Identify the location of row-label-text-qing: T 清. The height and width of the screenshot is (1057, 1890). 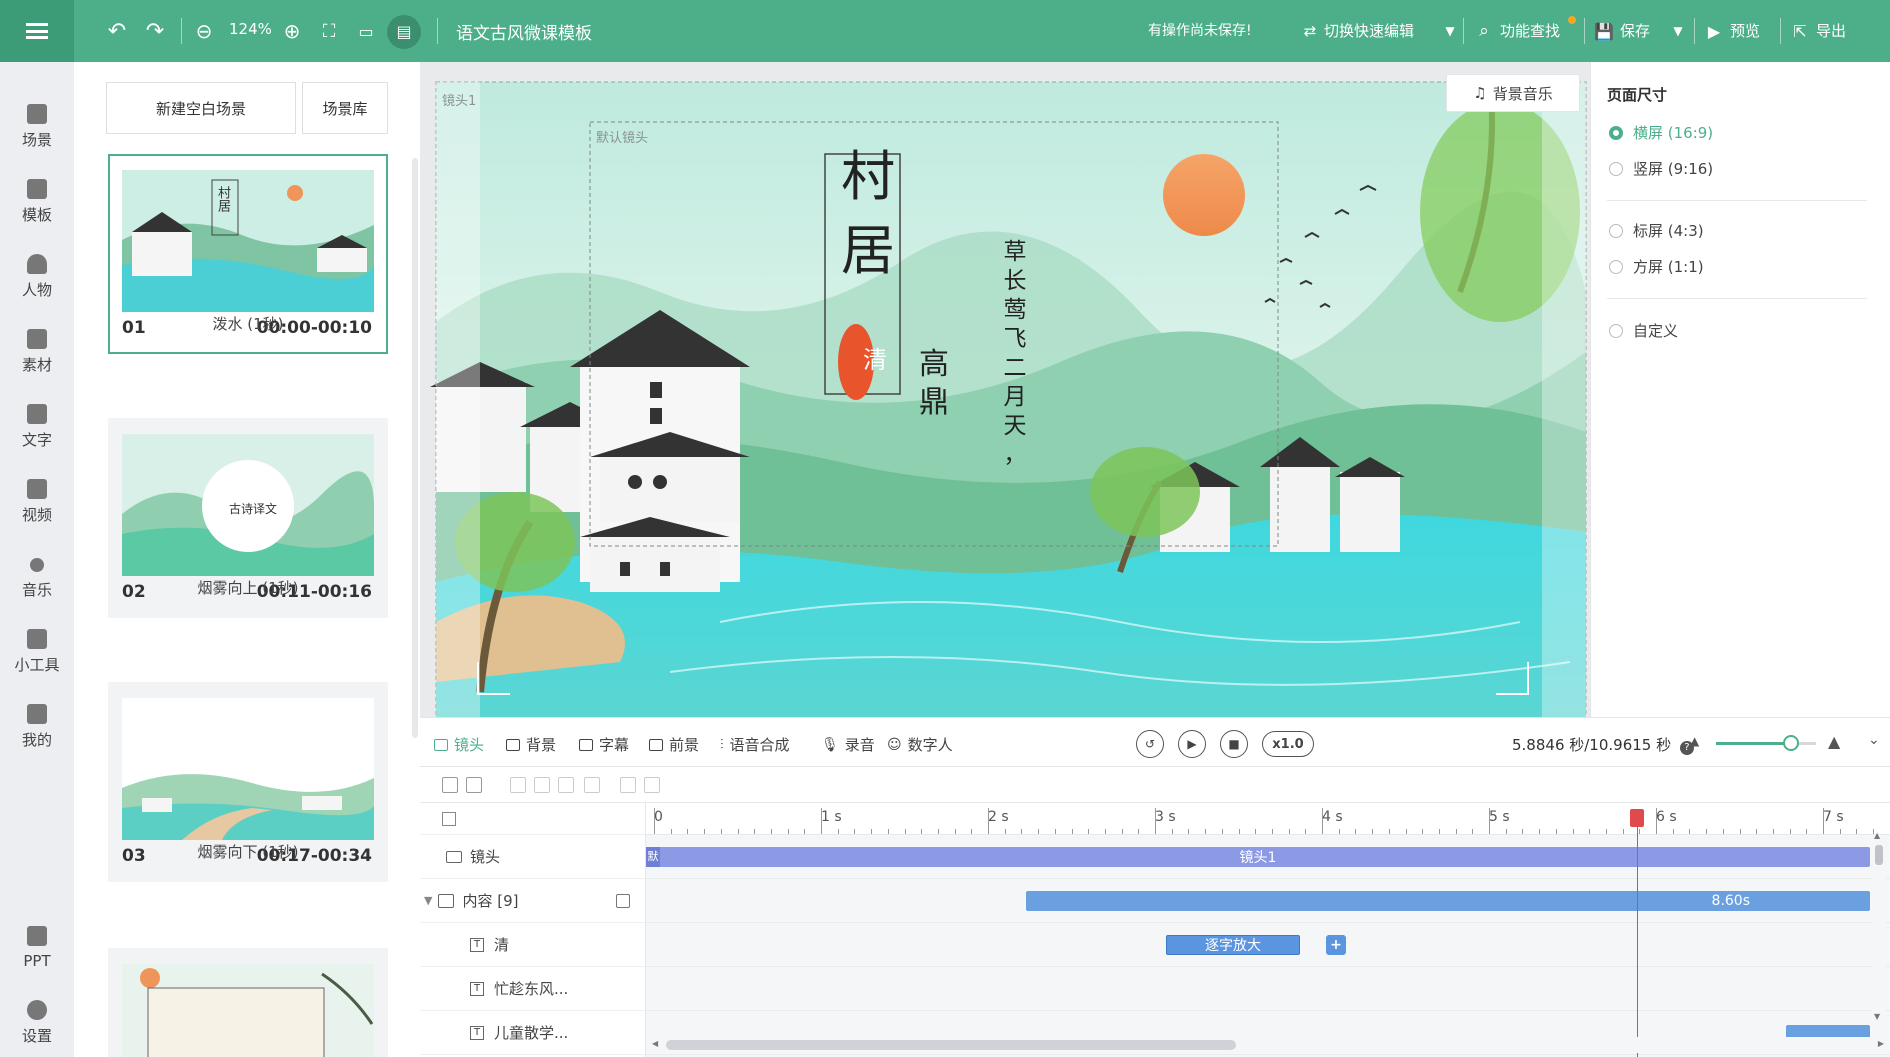
(533, 945).